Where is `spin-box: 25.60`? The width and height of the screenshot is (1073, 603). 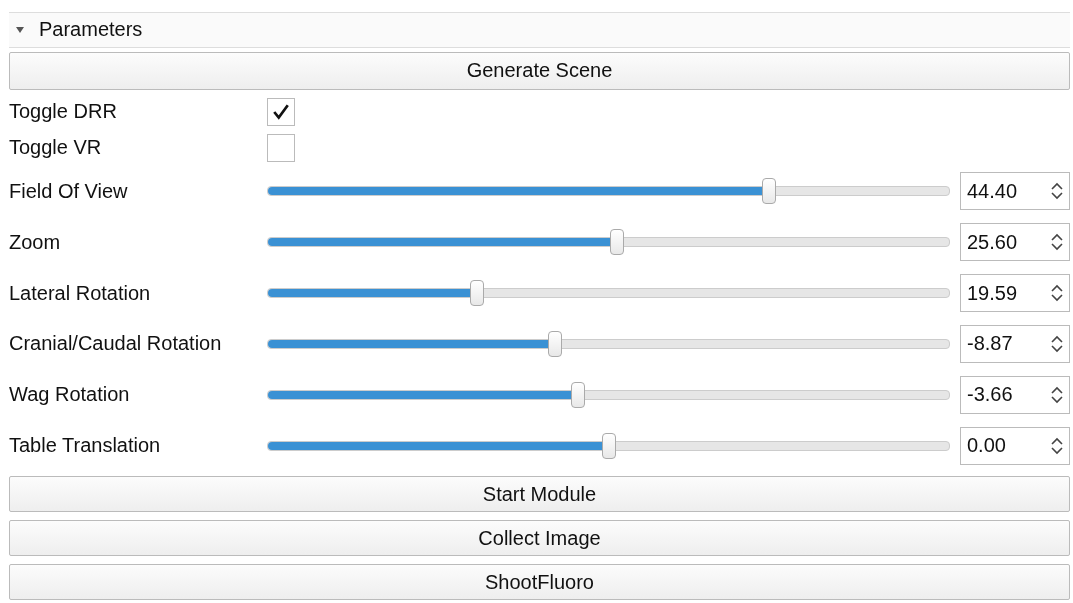 spin-box: 25.60 is located at coordinates (1015, 242).